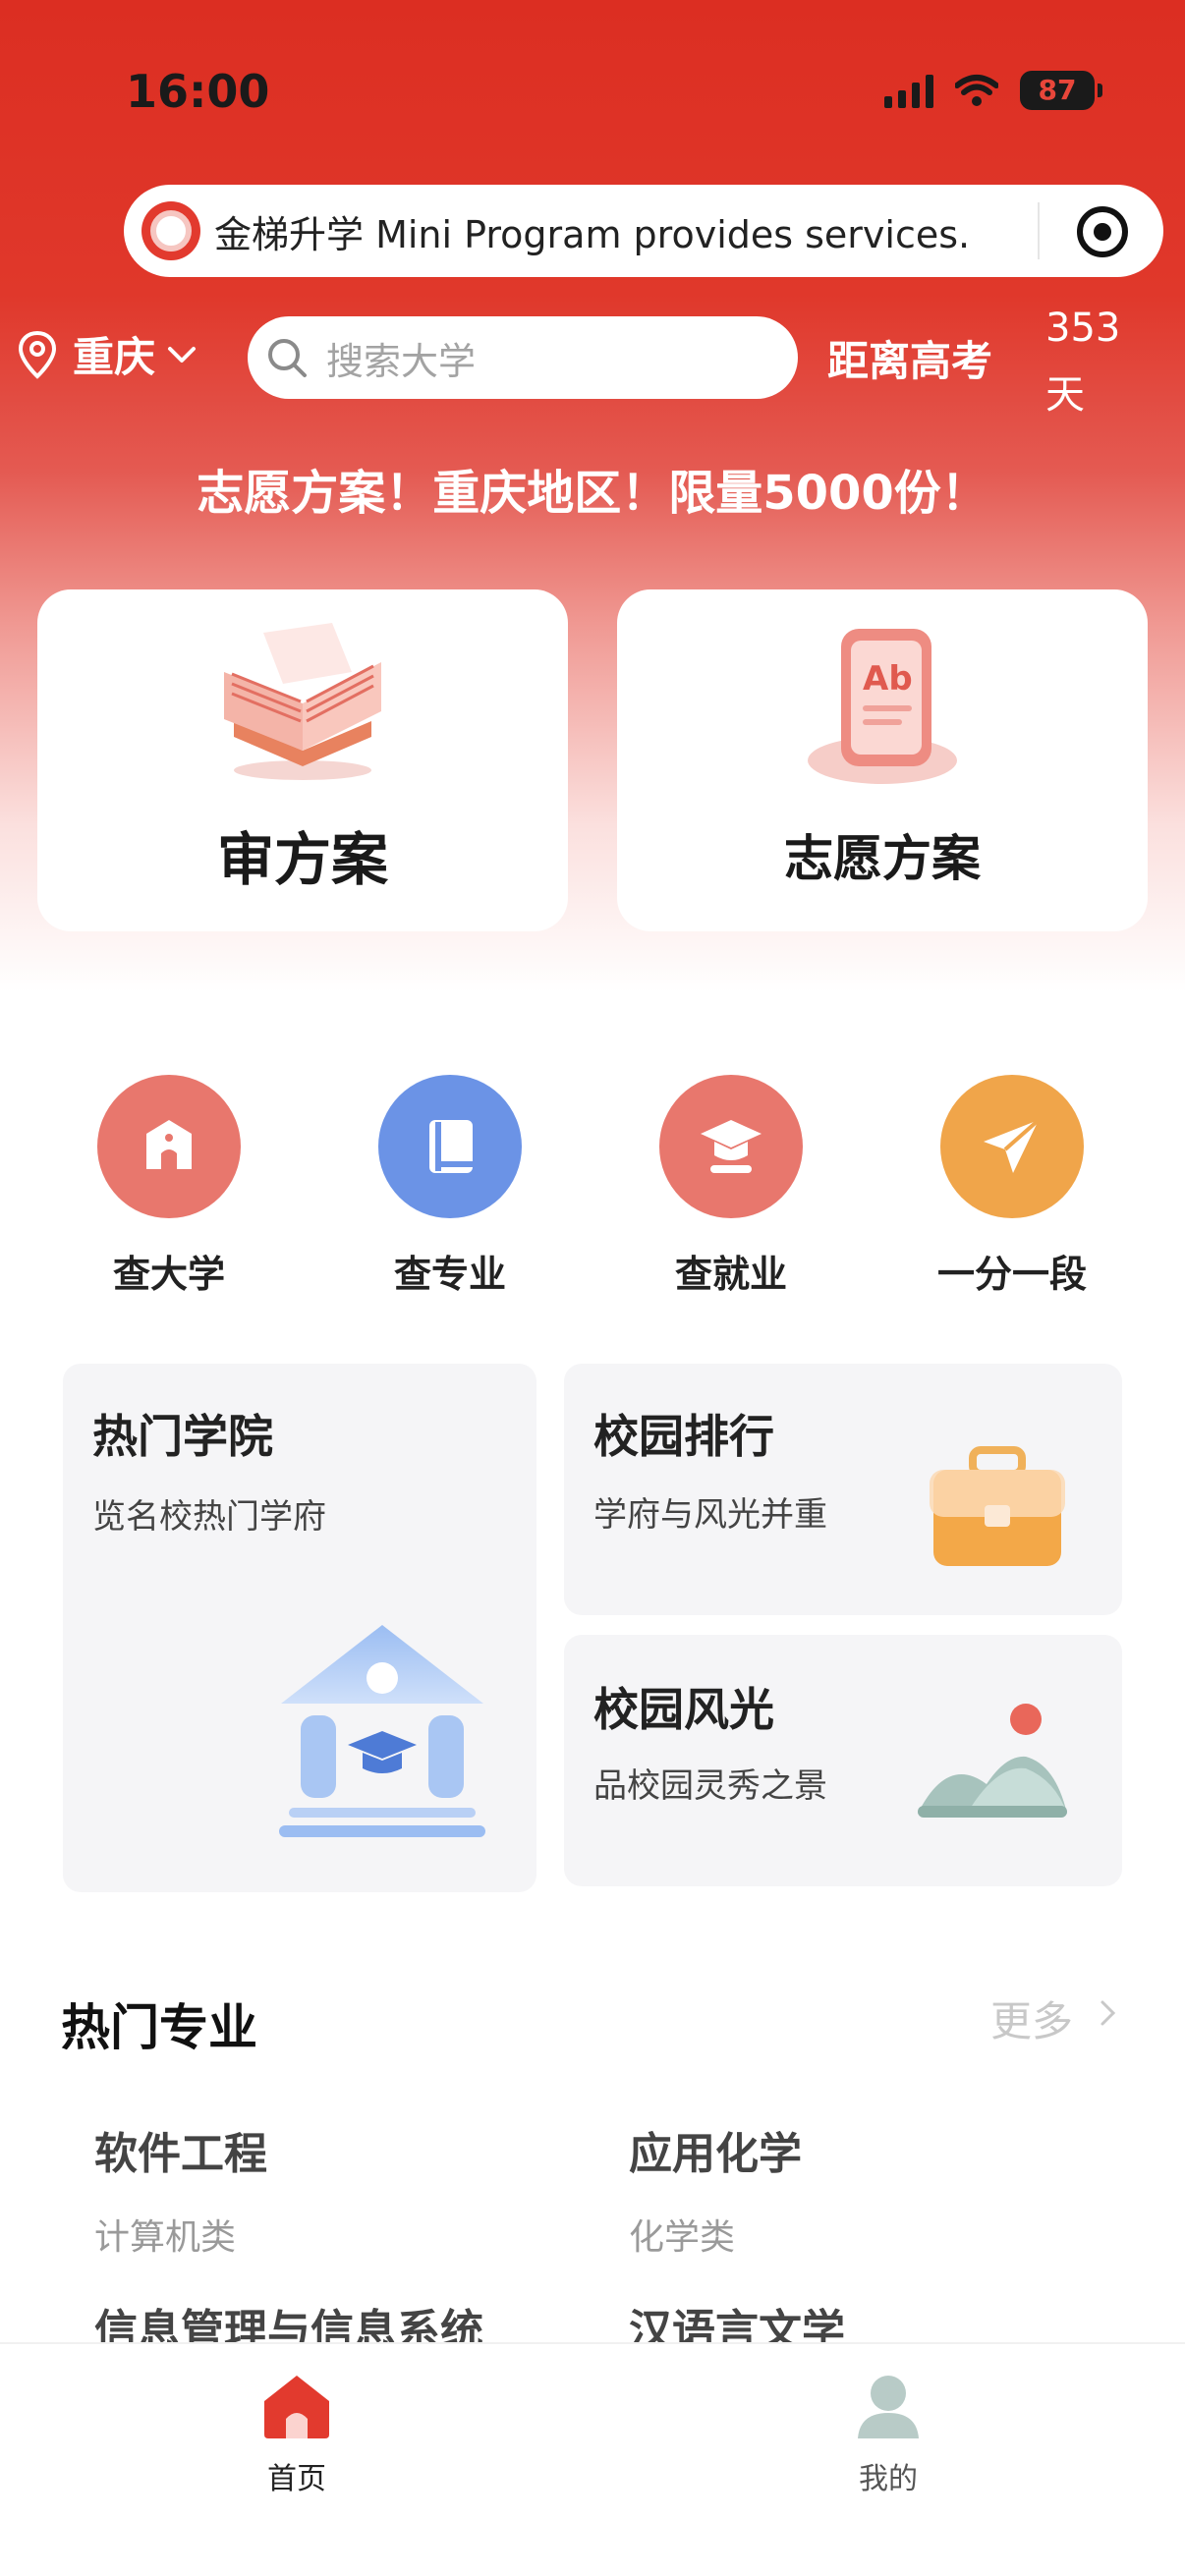 This screenshot has height=2576, width=1185. I want to click on bottom-tab-bar: 首页 我的, so click(592, 2459).